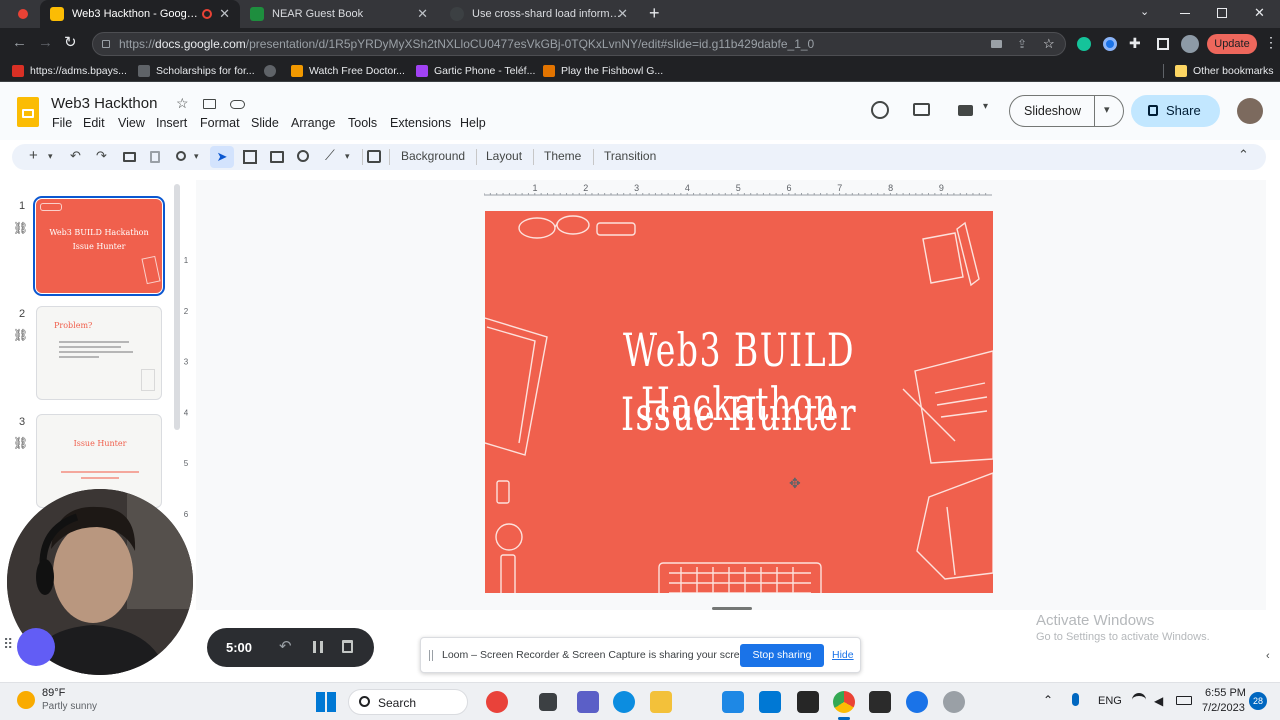 This screenshot has height=720, width=1280. What do you see at coordinates (1271, 42) in the screenshot?
I see `chrome-menu-icon: ⋮` at bounding box center [1271, 42].